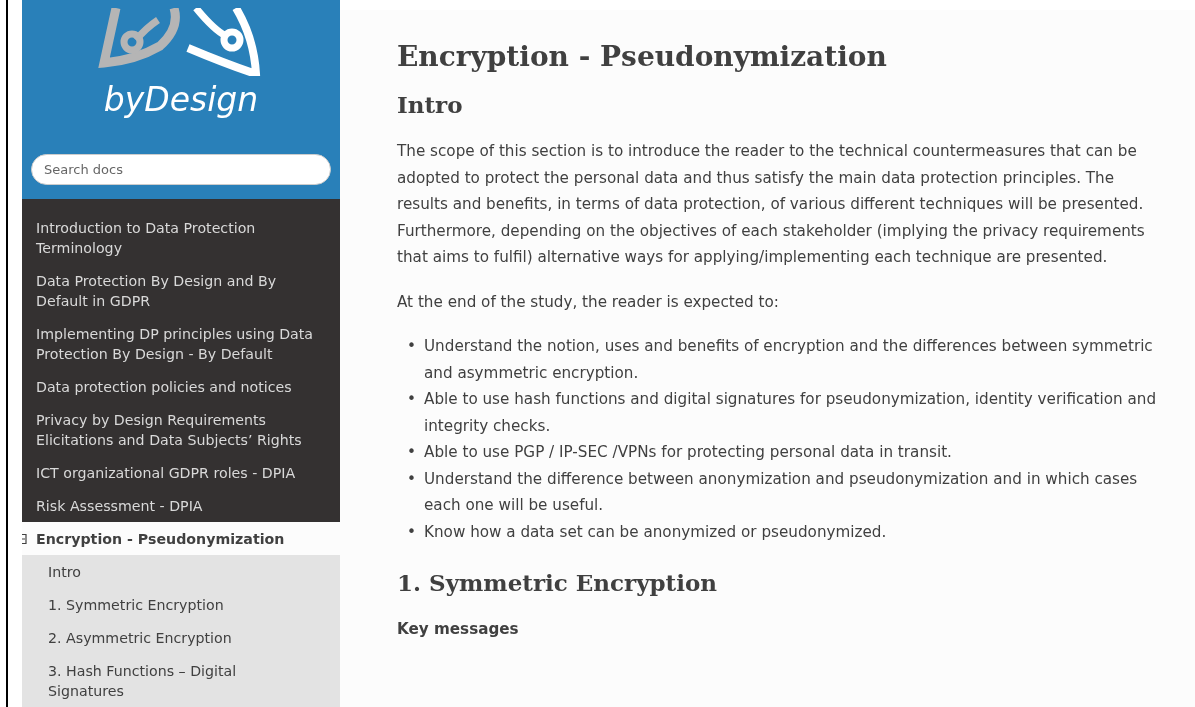 The image size is (1195, 707). I want to click on collapse-icon, so click(24, 538).